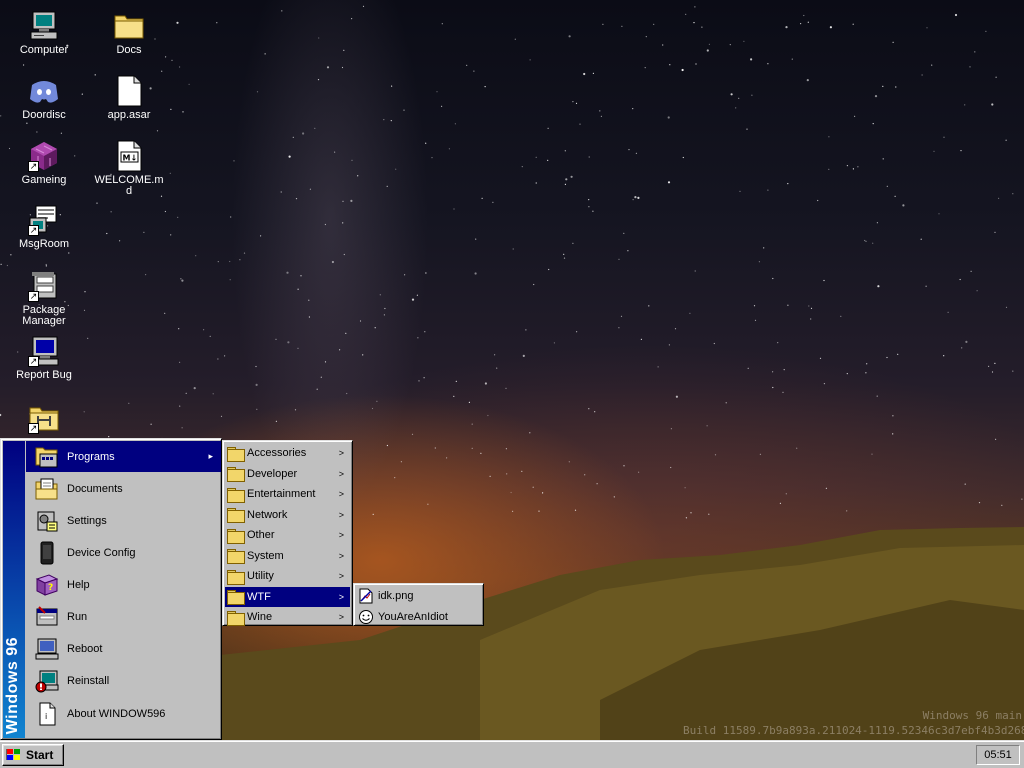 This screenshot has height=768, width=1024. What do you see at coordinates (116, 713) in the screenshot?
I see `start-menu-item-label: About WINDOW596` at bounding box center [116, 713].